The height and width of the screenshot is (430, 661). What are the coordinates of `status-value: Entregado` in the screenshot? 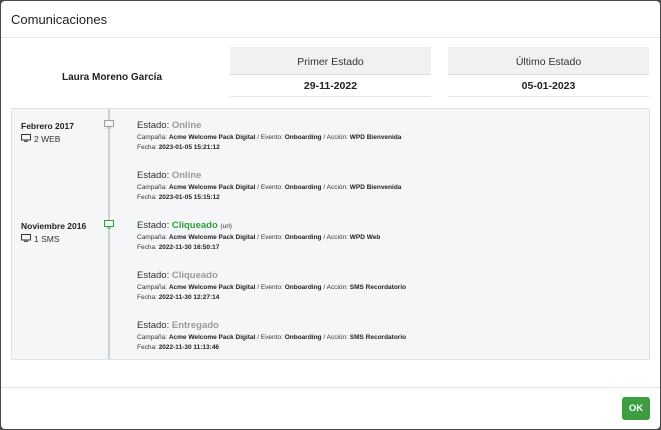 It's located at (195, 325).